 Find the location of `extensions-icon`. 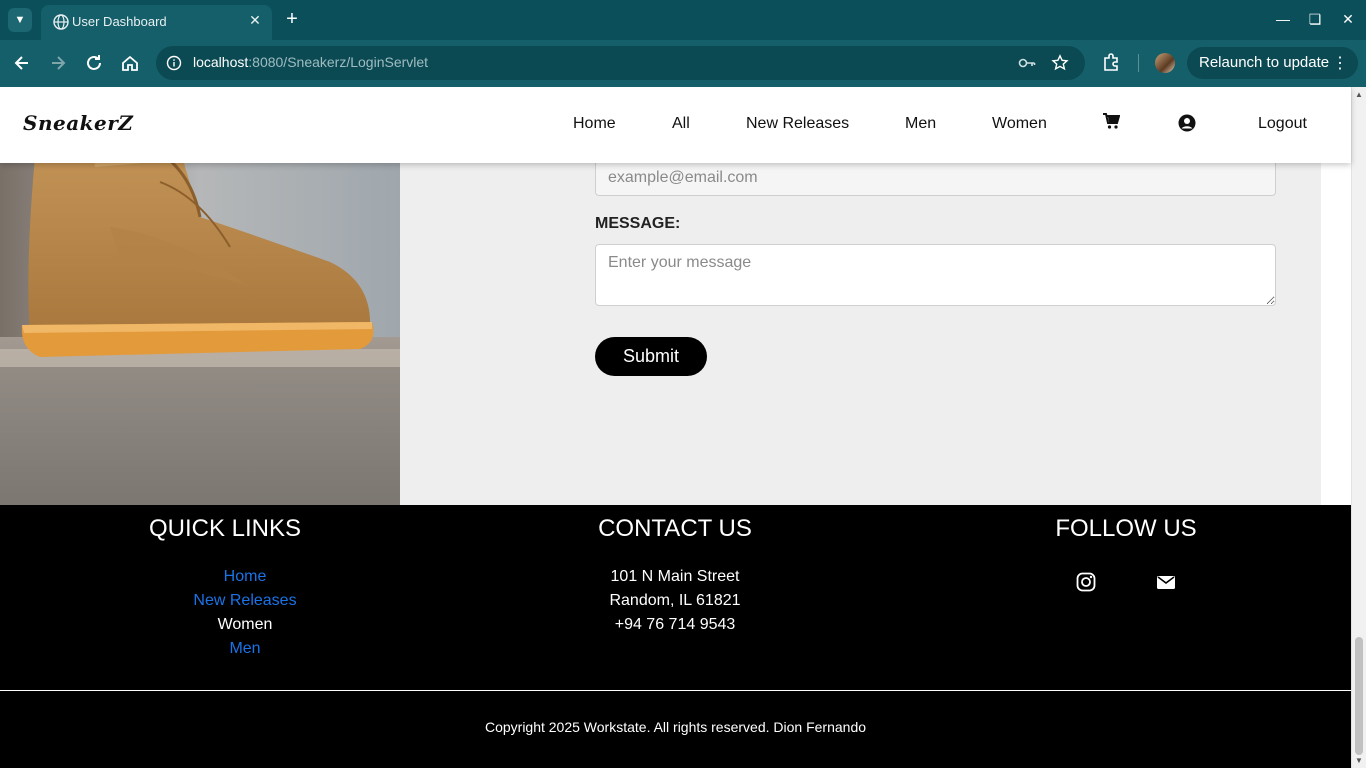

extensions-icon is located at coordinates (1111, 62).